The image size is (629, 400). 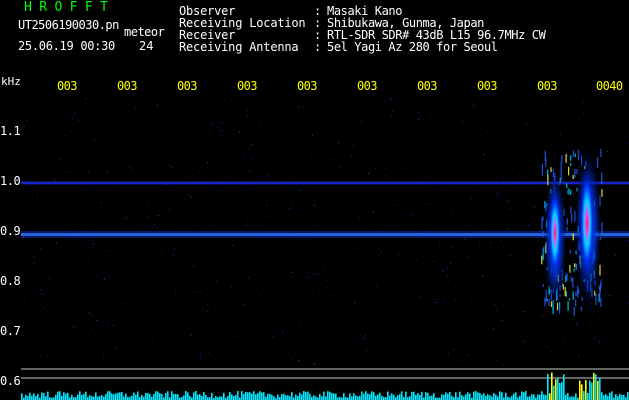 What do you see at coordinates (11, 81) in the screenshot?
I see `frequency-unit-label: kHz` at bounding box center [11, 81].